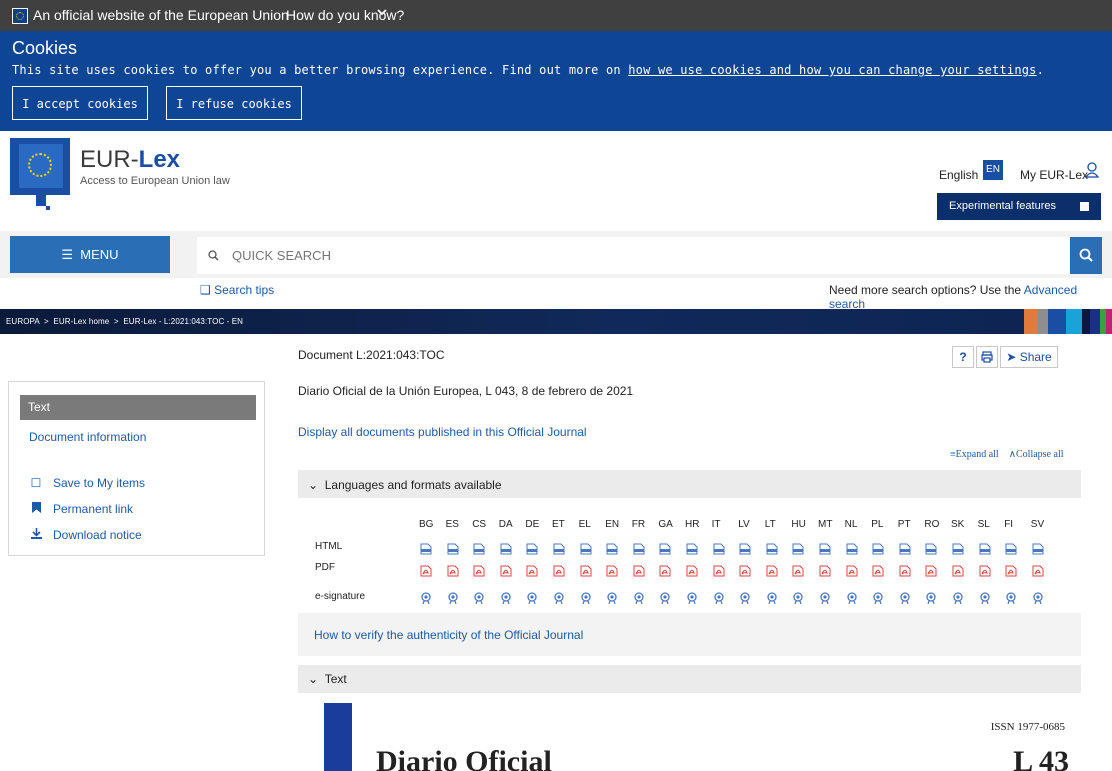  What do you see at coordinates (81, 509) in the screenshot?
I see `permanent-link: Permanent link` at bounding box center [81, 509].